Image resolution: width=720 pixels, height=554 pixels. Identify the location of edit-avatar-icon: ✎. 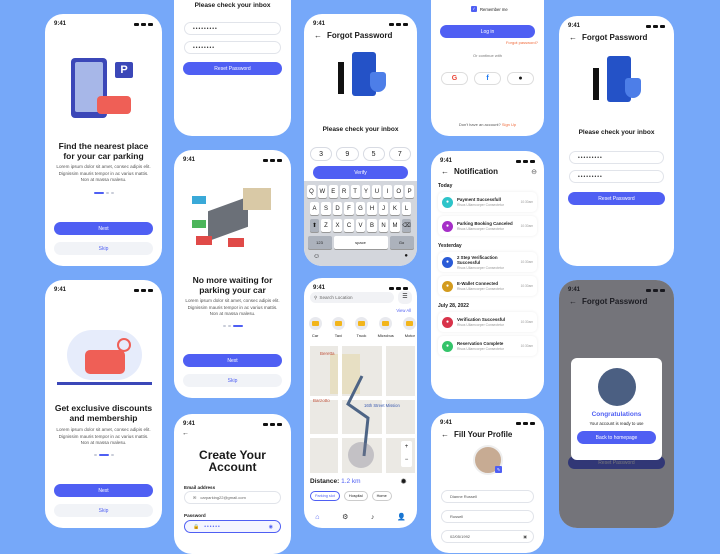
(498, 469).